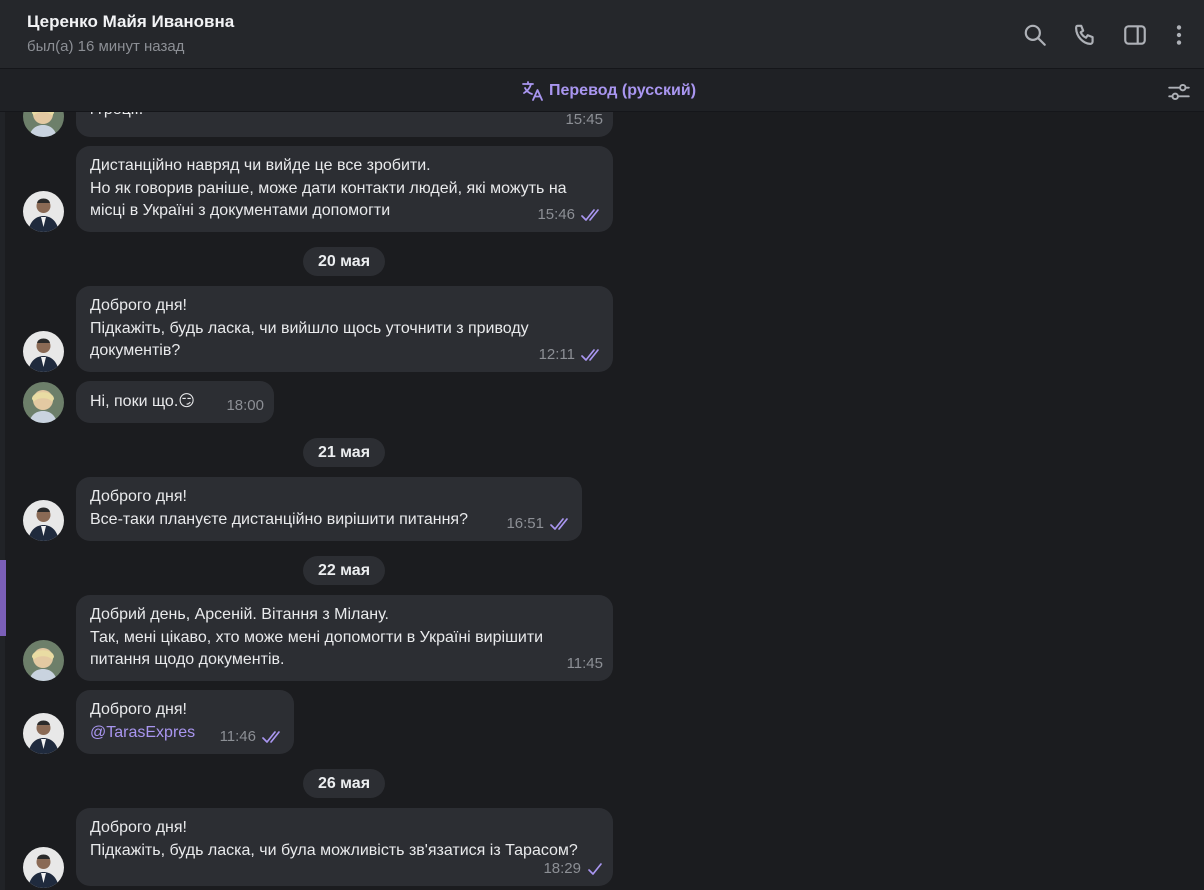 This screenshot has height=890, width=1204. What do you see at coordinates (130, 22) in the screenshot?
I see `contact-name: Церенко Майя Ивановна` at bounding box center [130, 22].